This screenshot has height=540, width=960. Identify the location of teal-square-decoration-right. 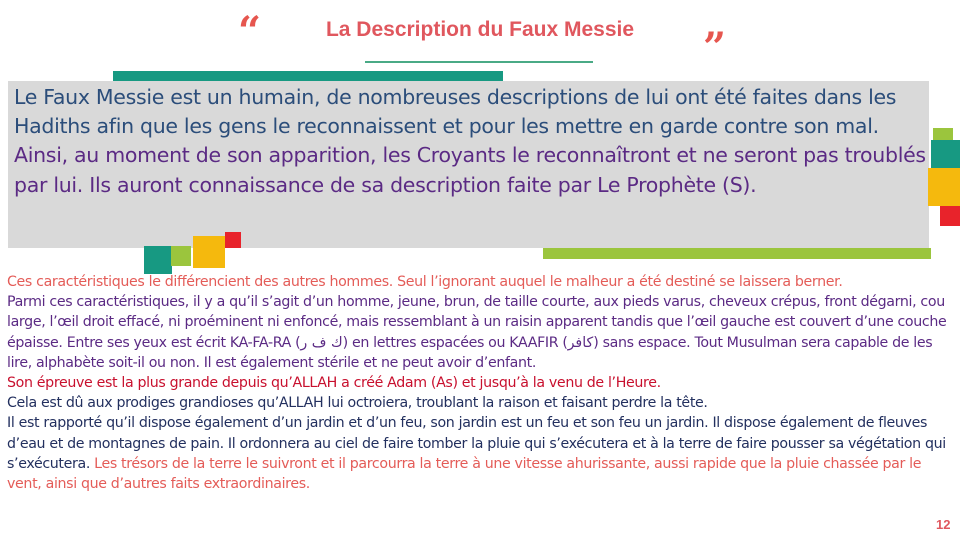
(945, 154).